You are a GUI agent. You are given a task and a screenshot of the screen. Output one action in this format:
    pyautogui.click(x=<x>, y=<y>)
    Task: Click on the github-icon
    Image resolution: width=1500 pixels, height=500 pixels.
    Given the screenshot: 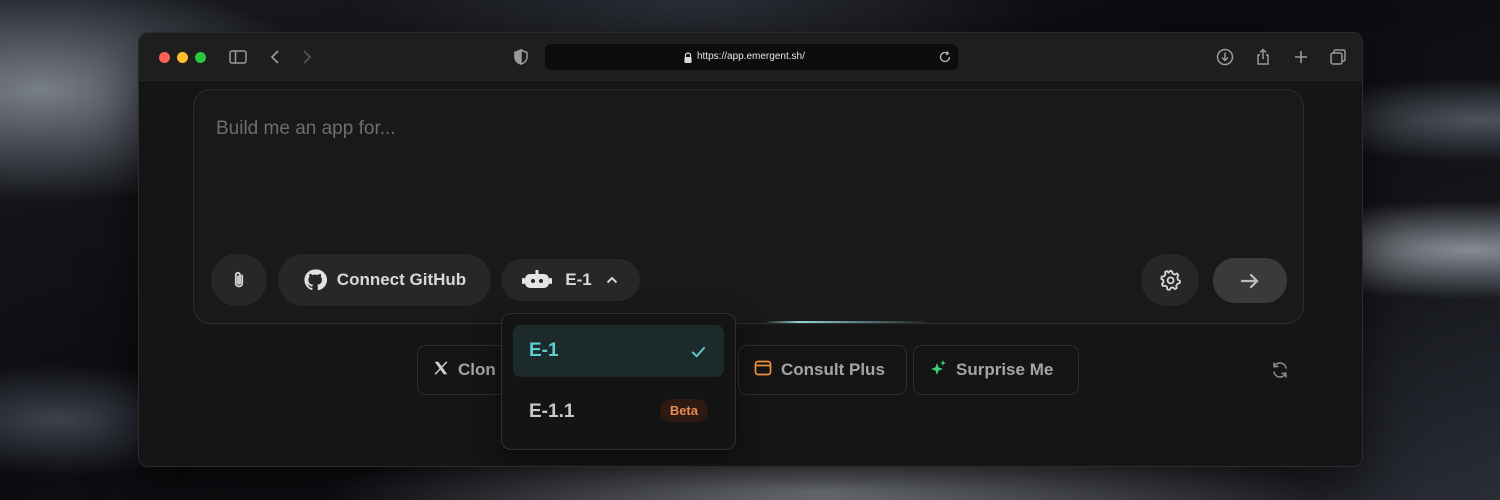 What is the action you would take?
    pyautogui.click(x=315, y=280)
    